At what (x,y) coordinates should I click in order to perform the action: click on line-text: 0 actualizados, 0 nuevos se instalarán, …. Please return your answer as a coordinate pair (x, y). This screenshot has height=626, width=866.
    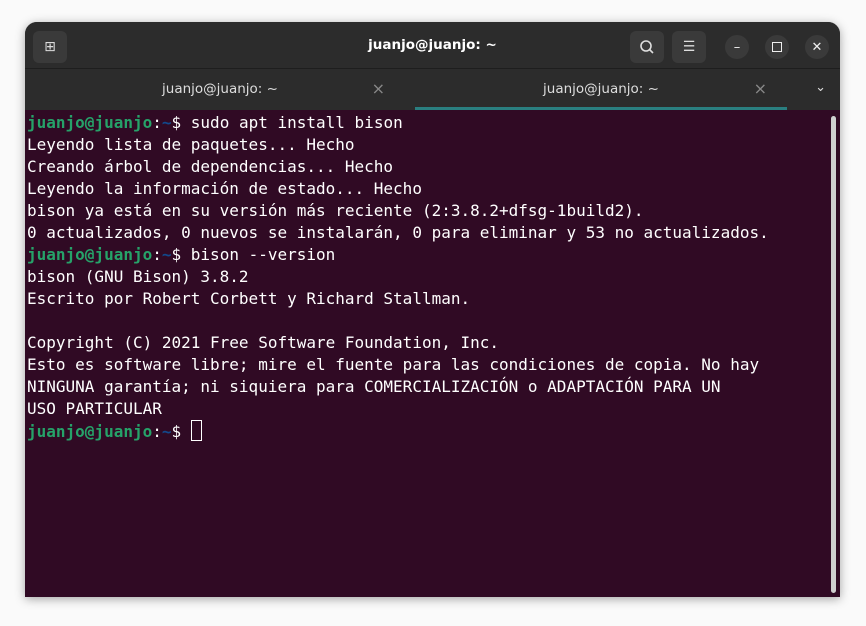
    Looking at the image, I should click on (398, 232).